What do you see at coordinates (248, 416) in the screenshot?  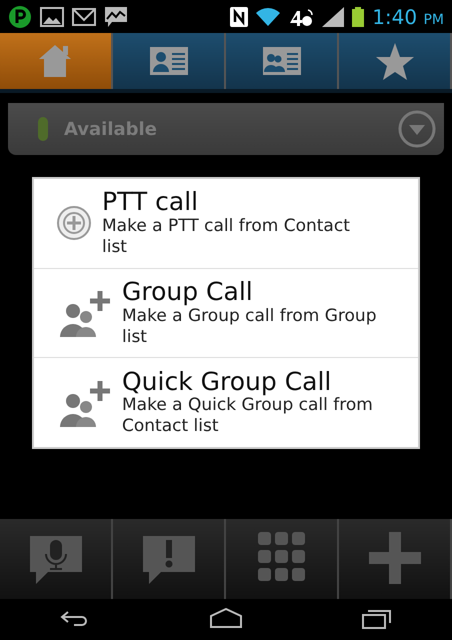 I see `option-description: Make a Quick Group call from Contact list` at bounding box center [248, 416].